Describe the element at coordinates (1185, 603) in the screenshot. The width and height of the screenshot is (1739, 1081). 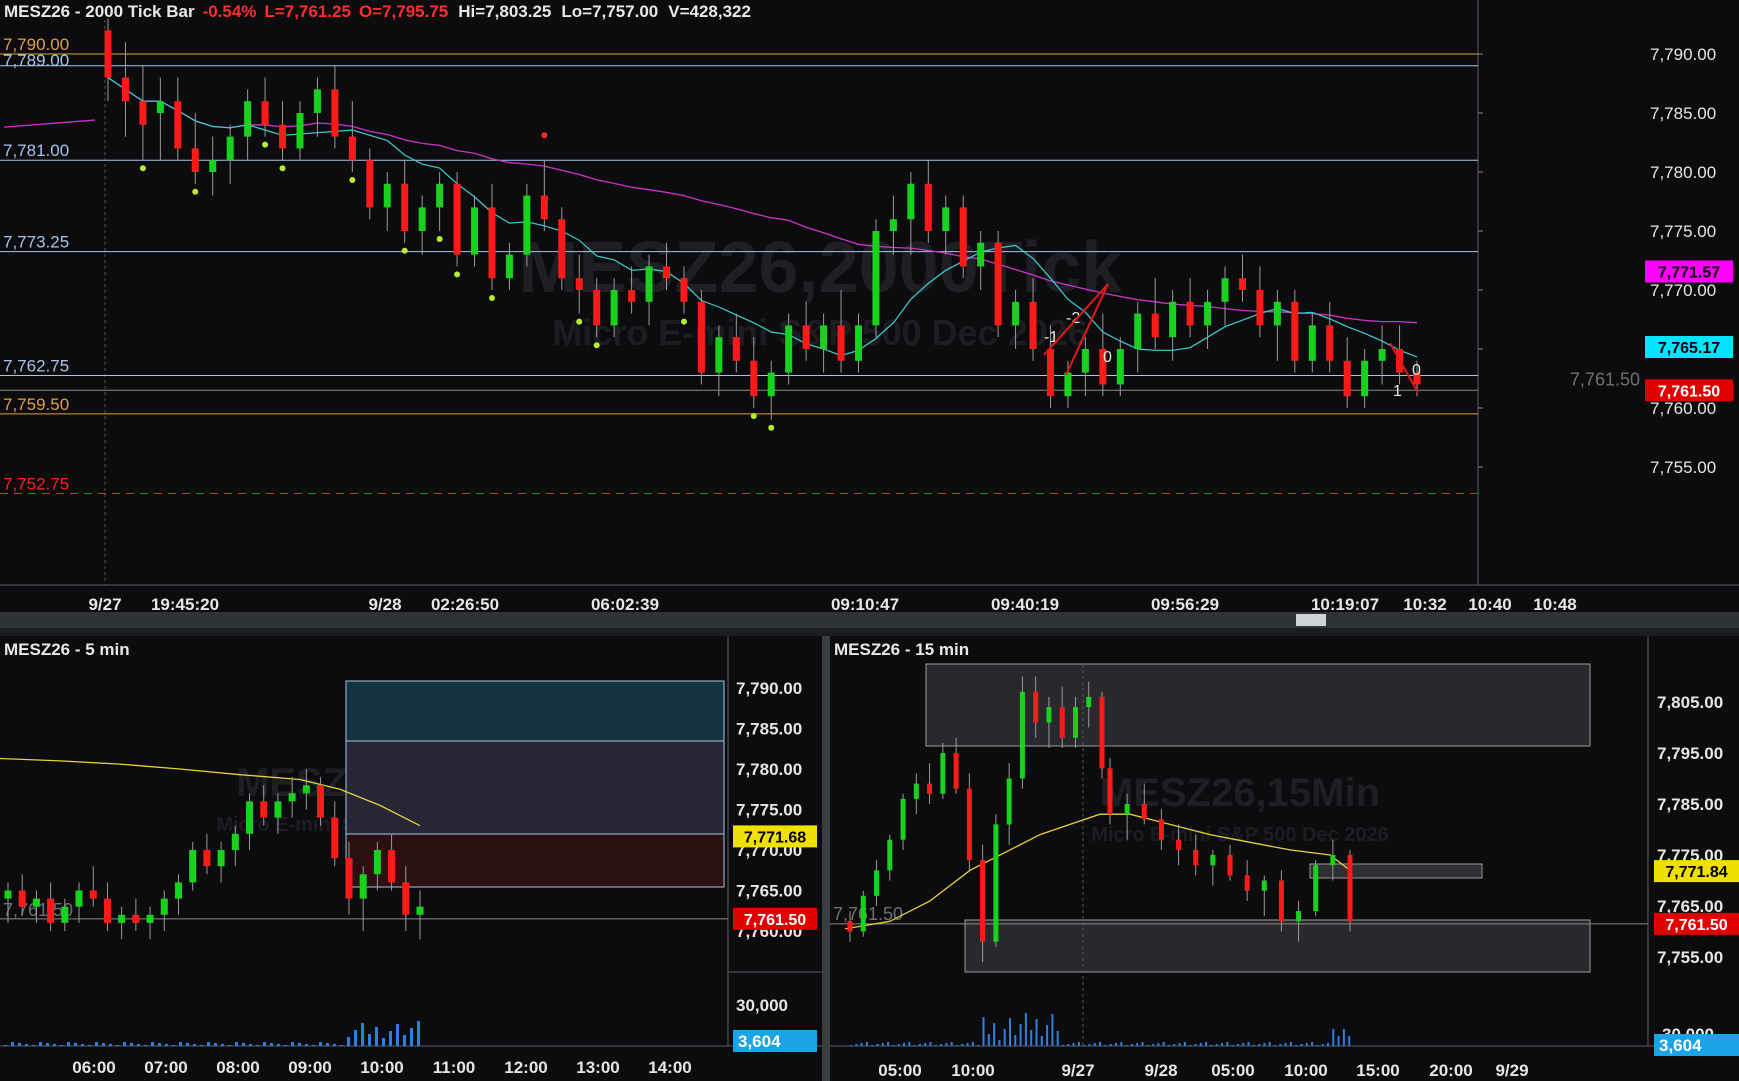
I see `x-axis-label: 09:56:29` at that location.